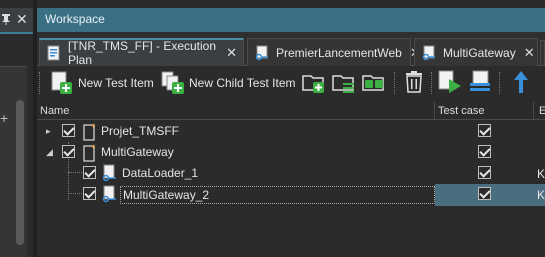  I want to click on column-header-extra: E, so click(542, 111).